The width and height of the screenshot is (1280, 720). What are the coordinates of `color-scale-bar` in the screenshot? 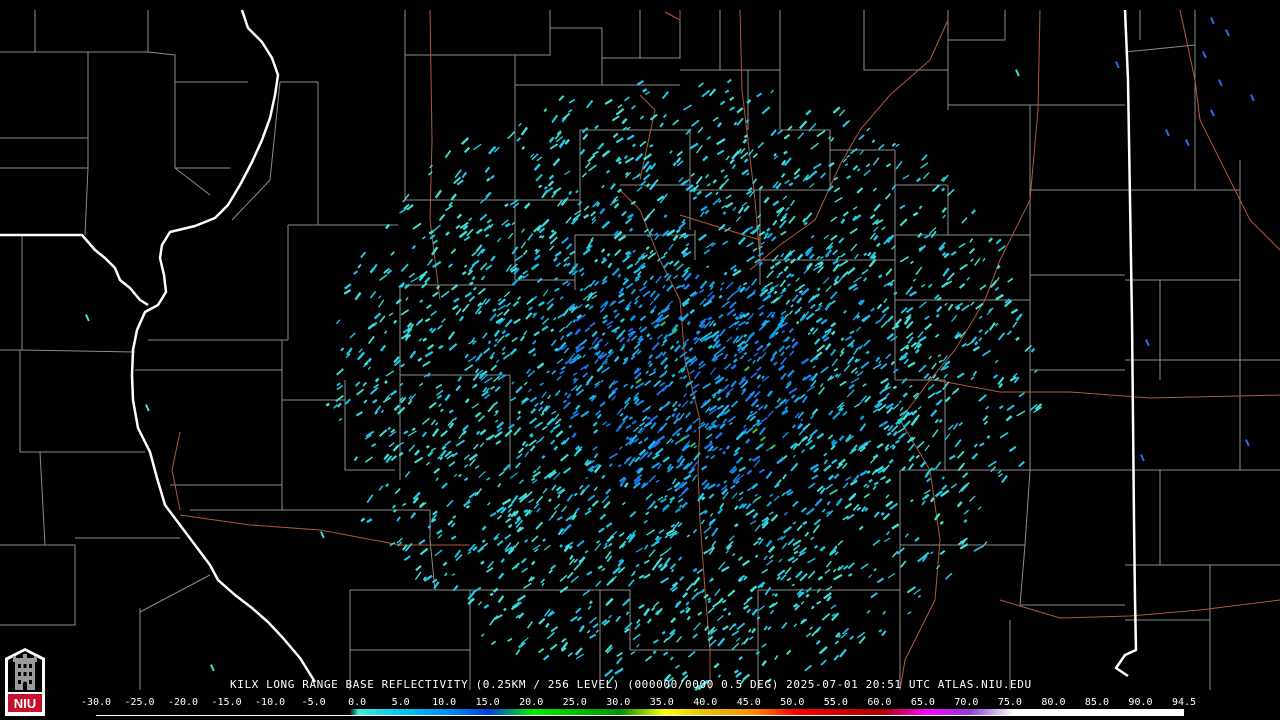 It's located at (640, 712).